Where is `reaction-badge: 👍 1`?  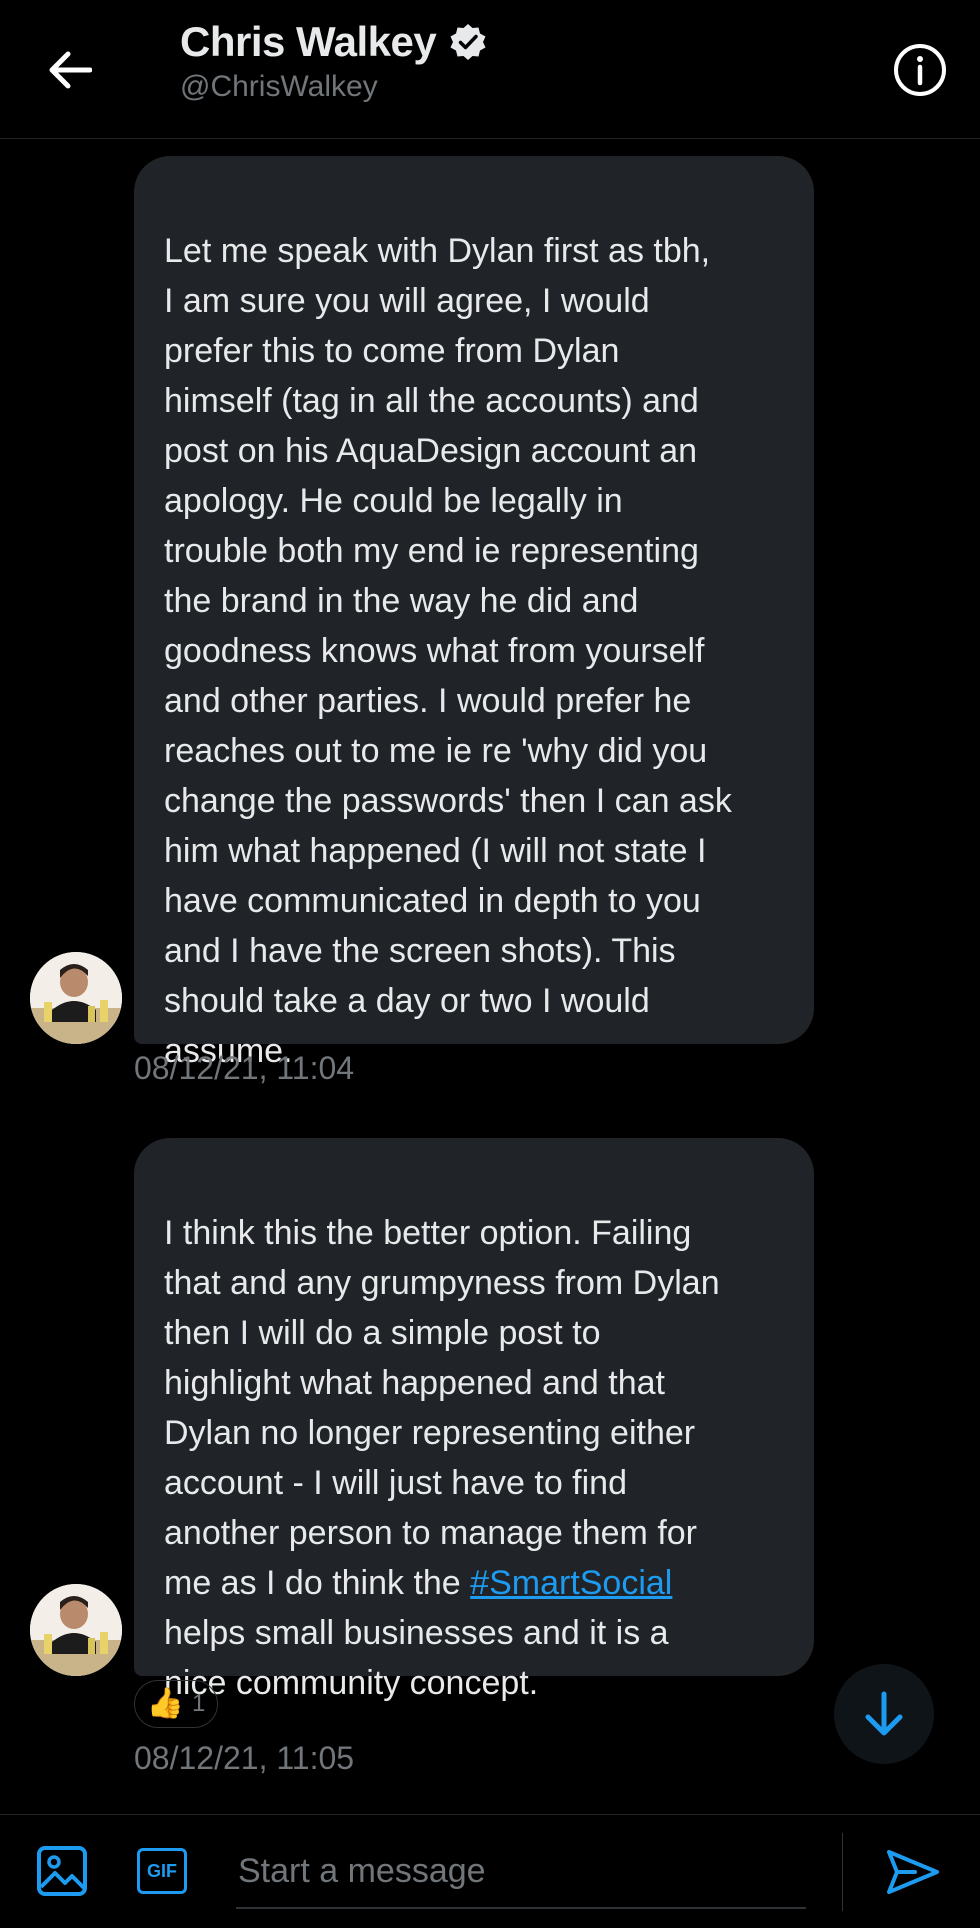 reaction-badge: 👍 1 is located at coordinates (176, 1704).